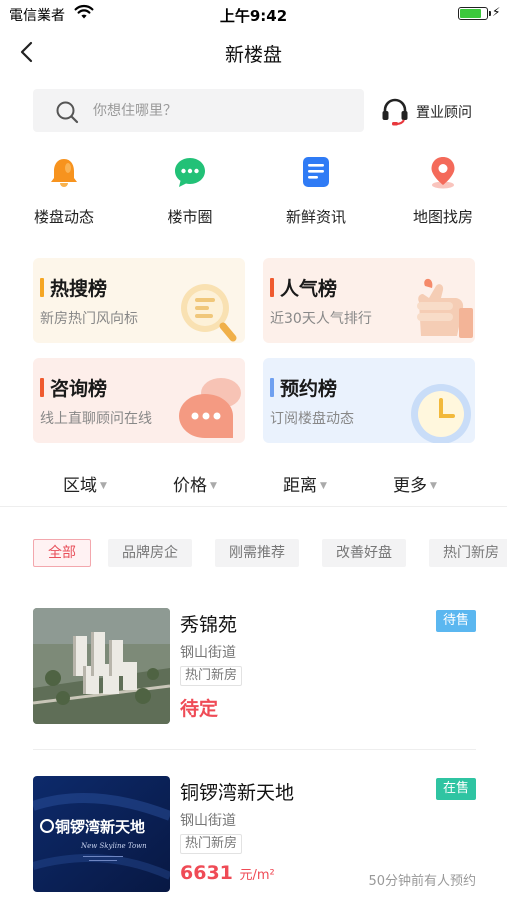 Image resolution: width=507 pixels, height=900 pixels. Describe the element at coordinates (254, 667) in the screenshot. I see `listing-card: 秀锦苑 待售 钢山街道 热门新房 待定` at that location.